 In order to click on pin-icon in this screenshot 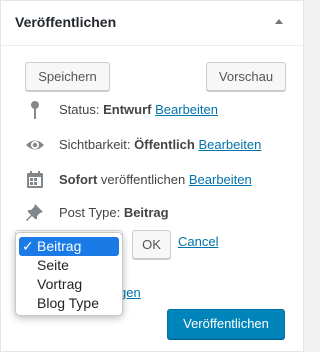, I will do `click(35, 110)`.